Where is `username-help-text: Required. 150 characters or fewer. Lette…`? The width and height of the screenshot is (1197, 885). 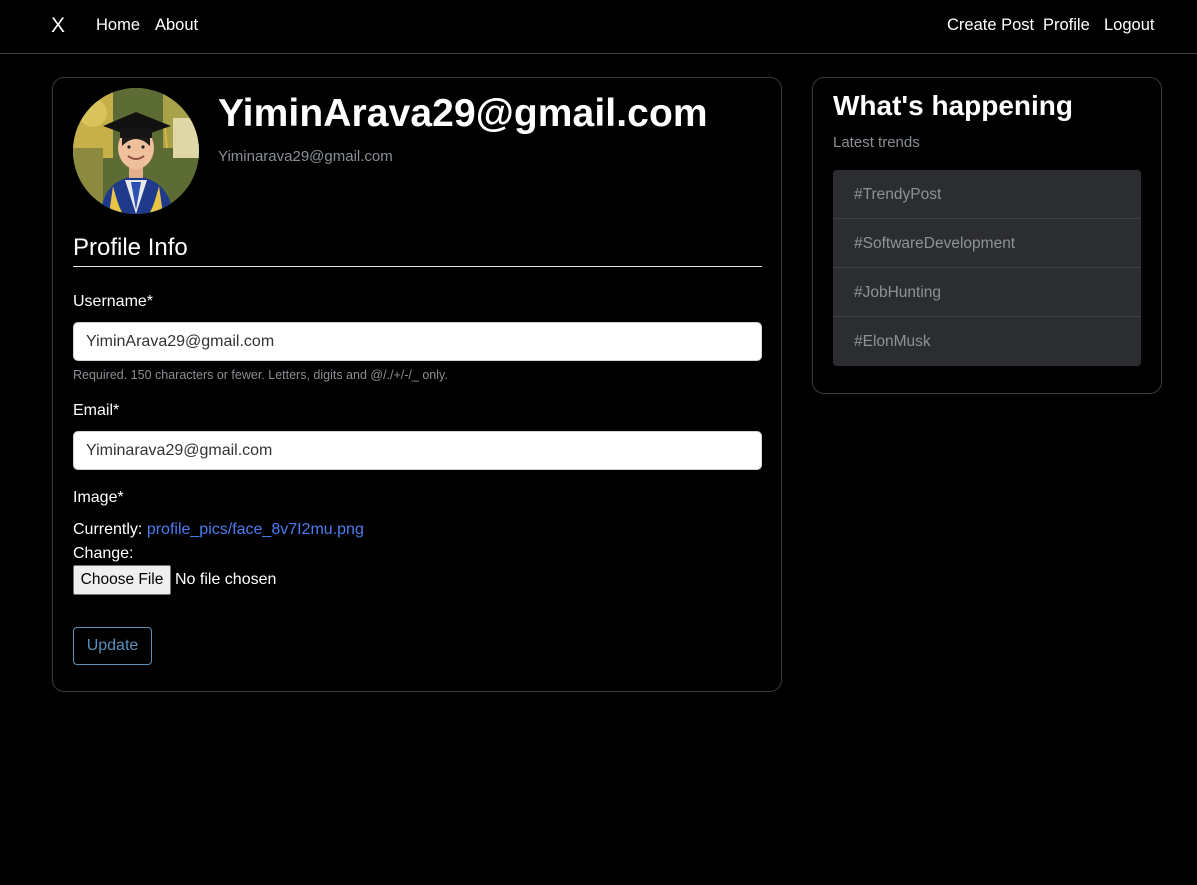
username-help-text: Required. 150 characters or fewer. Lette… is located at coordinates (260, 375).